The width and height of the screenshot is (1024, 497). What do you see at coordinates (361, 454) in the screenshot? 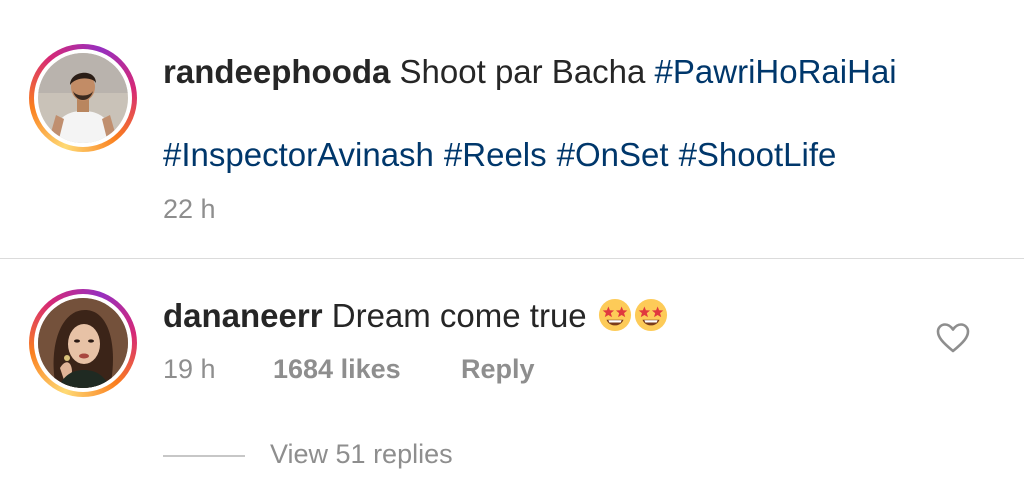
I see `view-replies-button: View 51 replies` at bounding box center [361, 454].